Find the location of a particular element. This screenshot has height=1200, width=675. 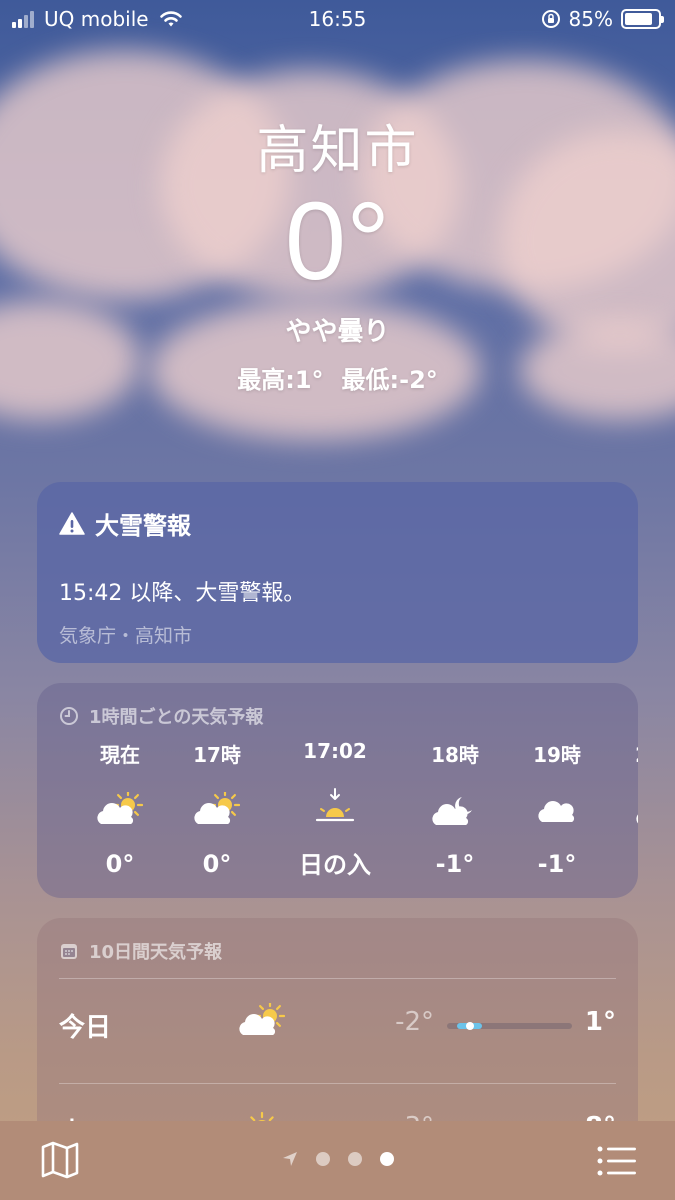

clock-icon is located at coordinates (69, 716).